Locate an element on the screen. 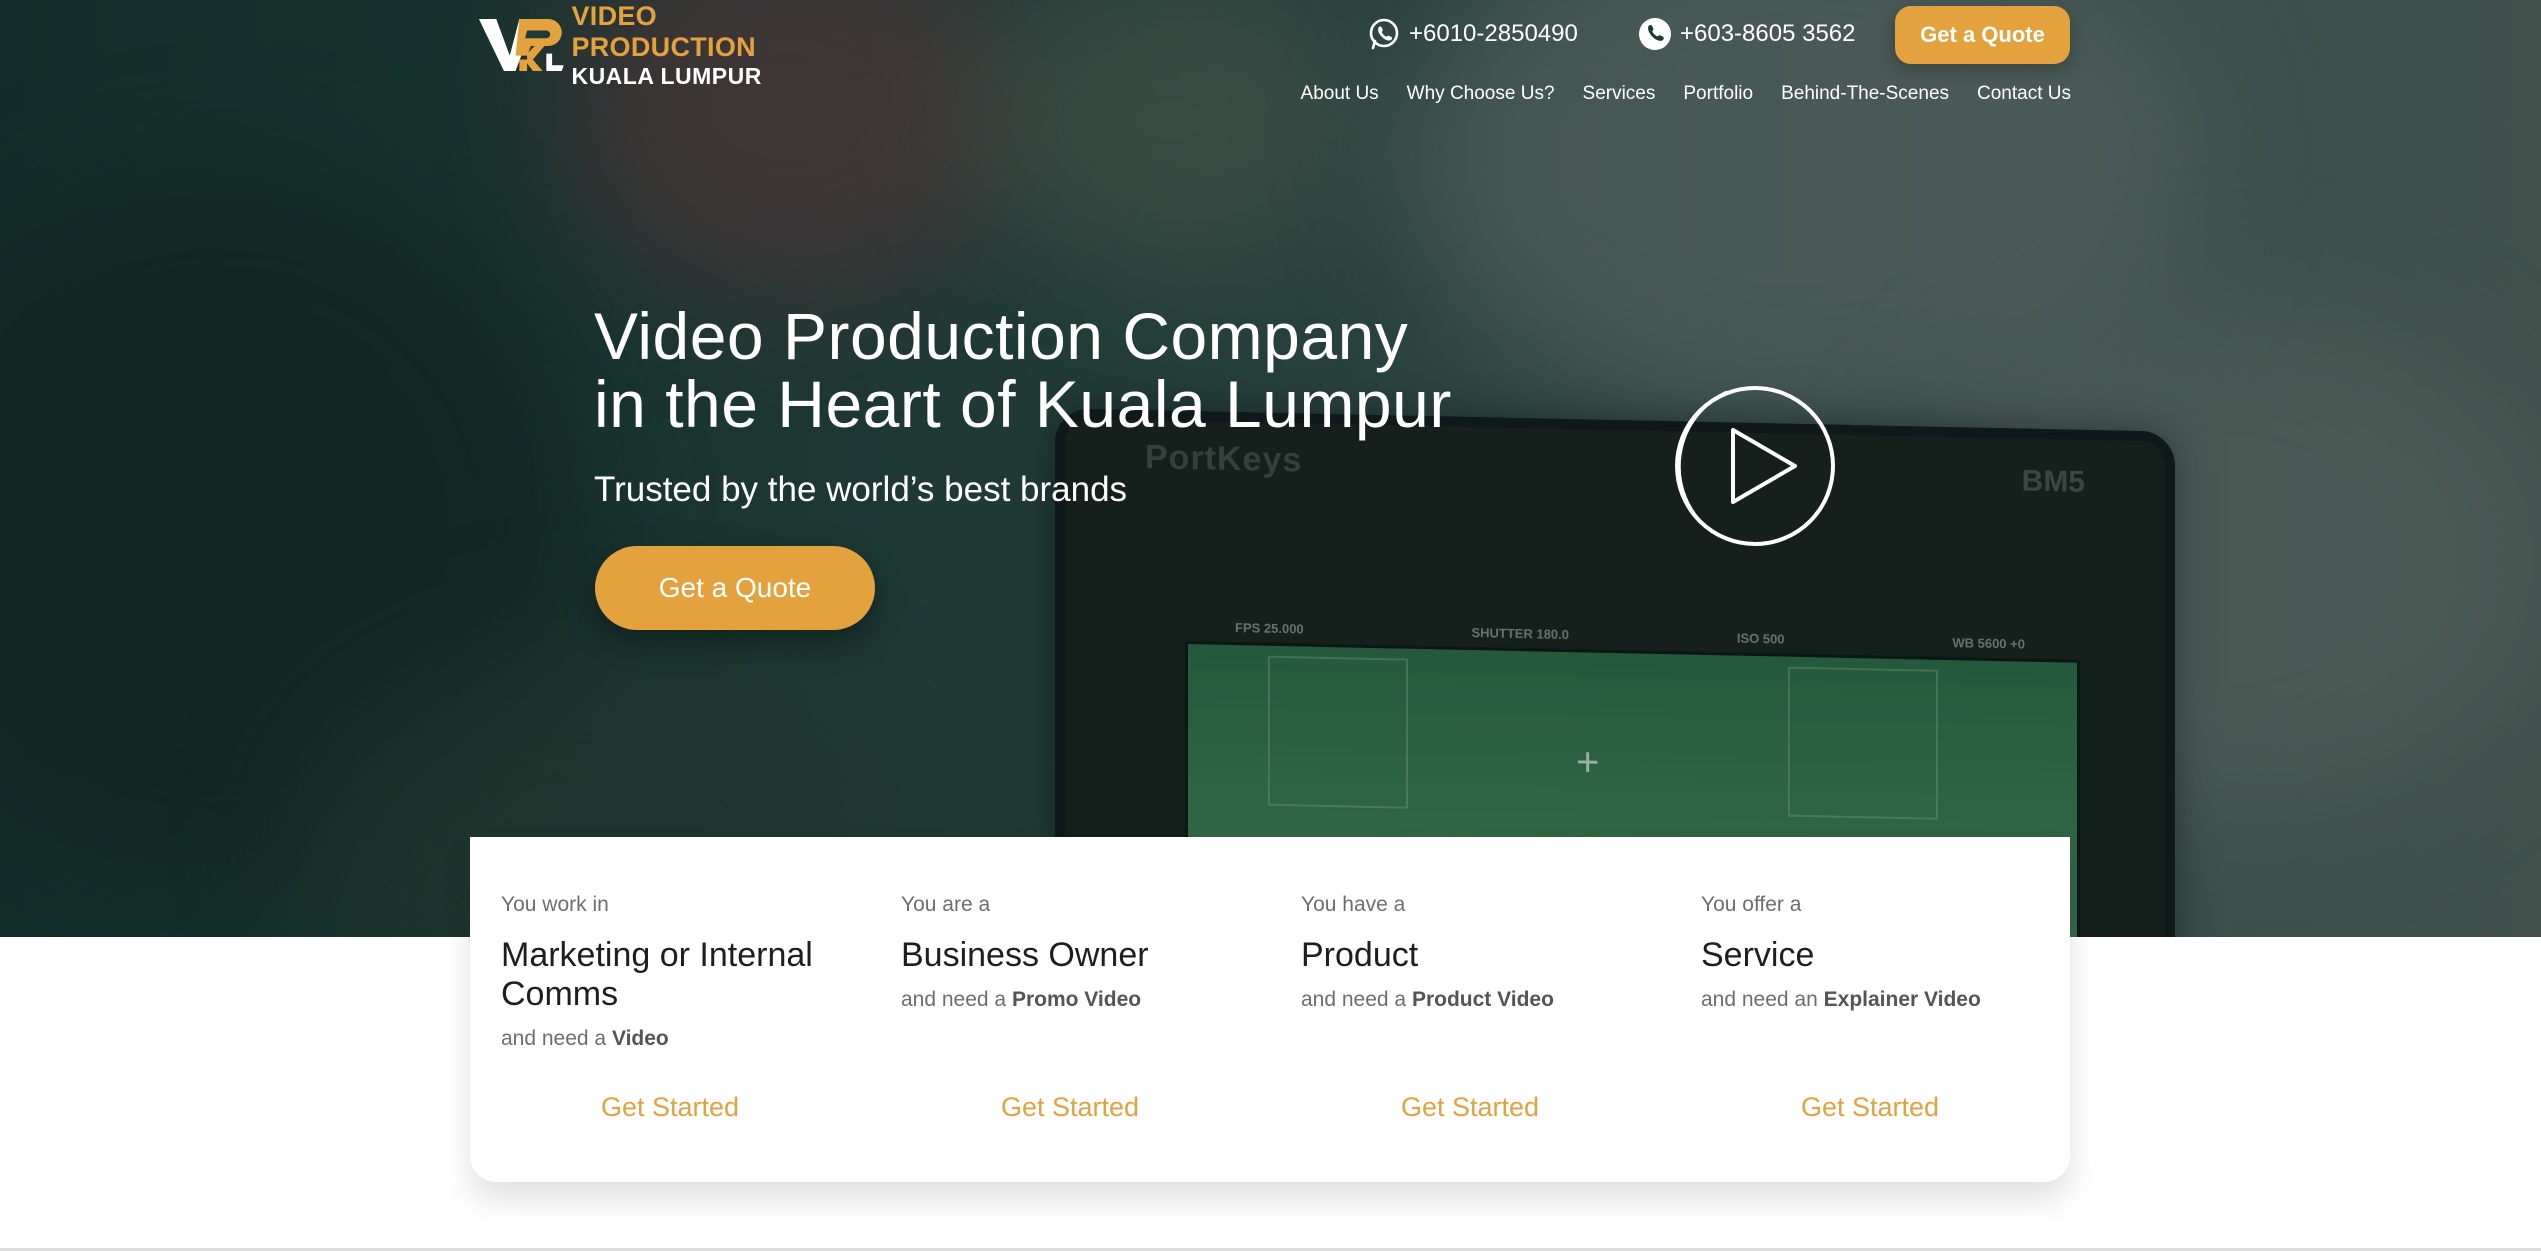  nav-contact-us: Contact Us is located at coordinates (2024, 94).